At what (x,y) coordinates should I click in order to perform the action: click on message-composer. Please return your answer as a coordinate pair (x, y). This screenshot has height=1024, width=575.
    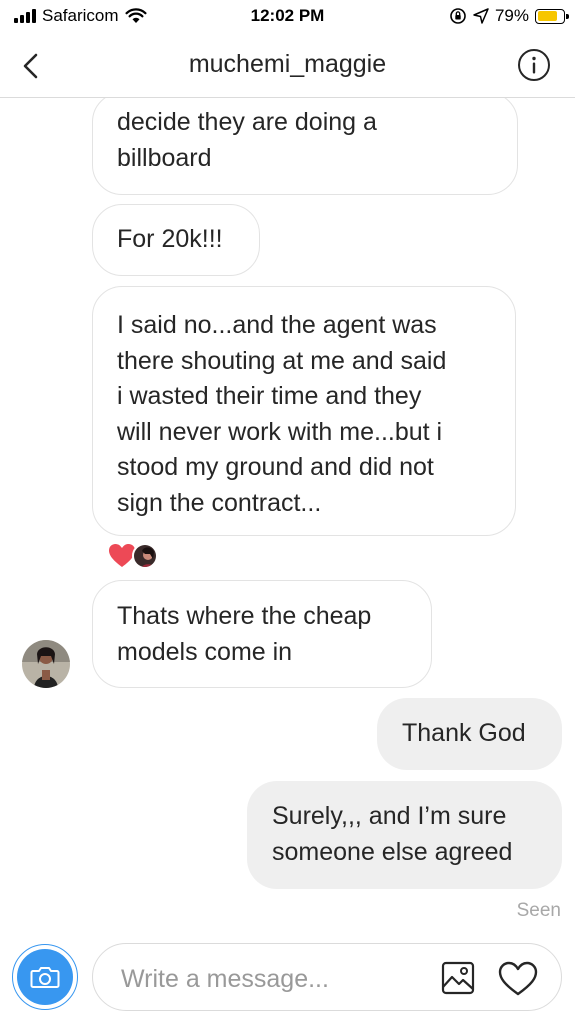
    Looking at the image, I should click on (287, 981).